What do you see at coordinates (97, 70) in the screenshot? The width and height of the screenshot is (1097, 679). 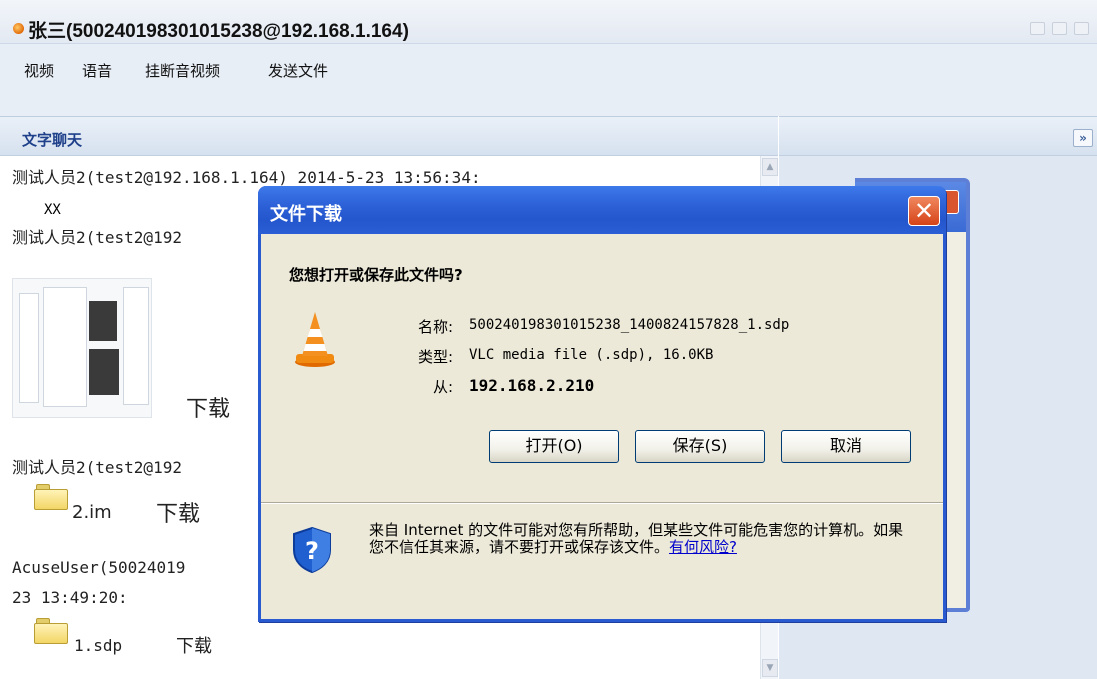 I see `menu-voice: 语音` at bounding box center [97, 70].